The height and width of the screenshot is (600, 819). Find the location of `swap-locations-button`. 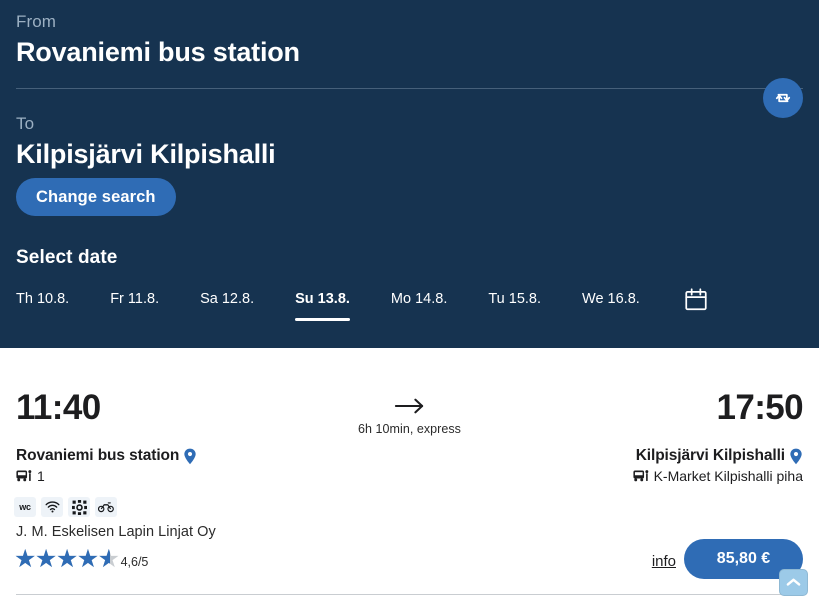

swap-locations-button is located at coordinates (783, 98).